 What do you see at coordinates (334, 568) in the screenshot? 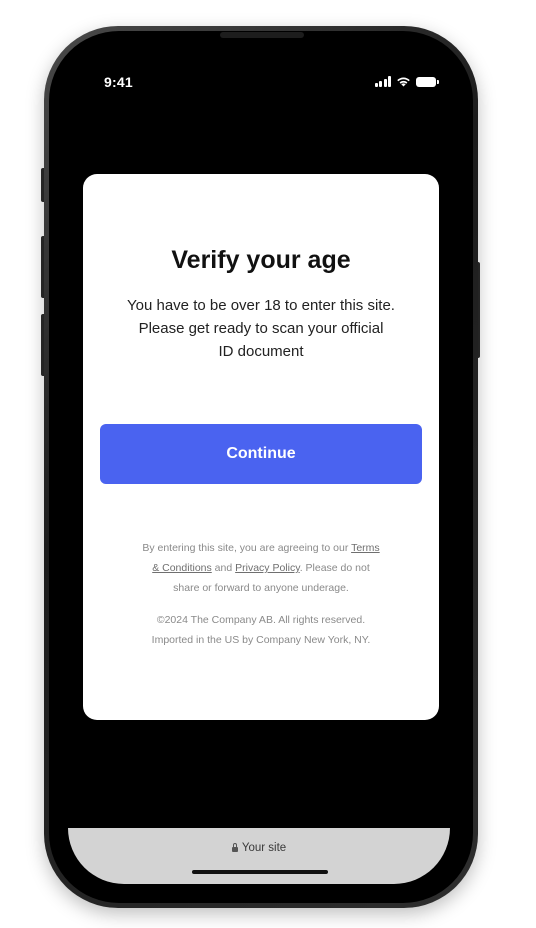
I see `legal-text-tail: . Please do not` at bounding box center [334, 568].